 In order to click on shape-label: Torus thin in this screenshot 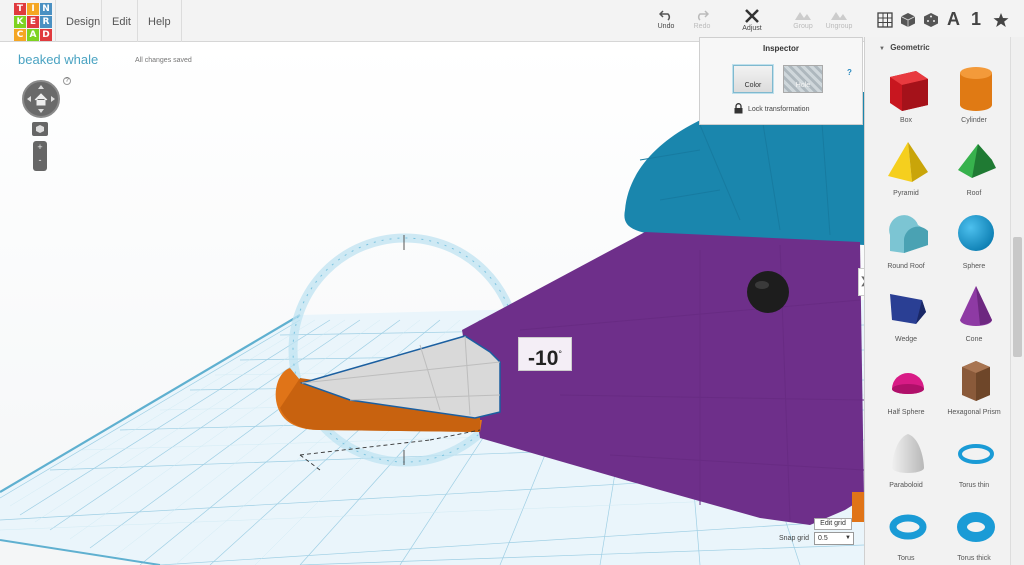, I will do `click(974, 485)`.